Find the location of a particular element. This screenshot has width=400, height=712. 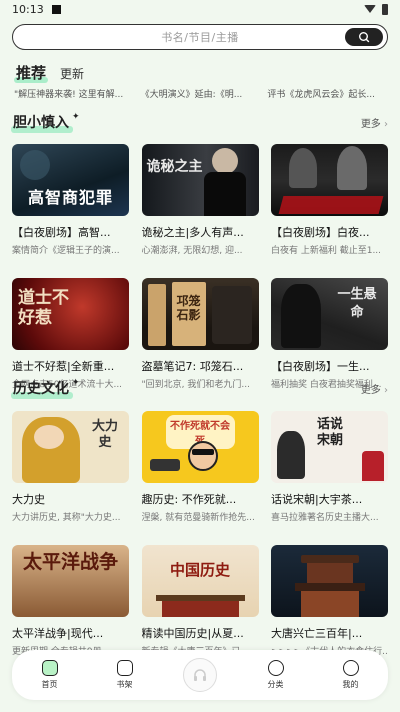

search-placeholder: 书名/节目/主播 is located at coordinates (200, 37).